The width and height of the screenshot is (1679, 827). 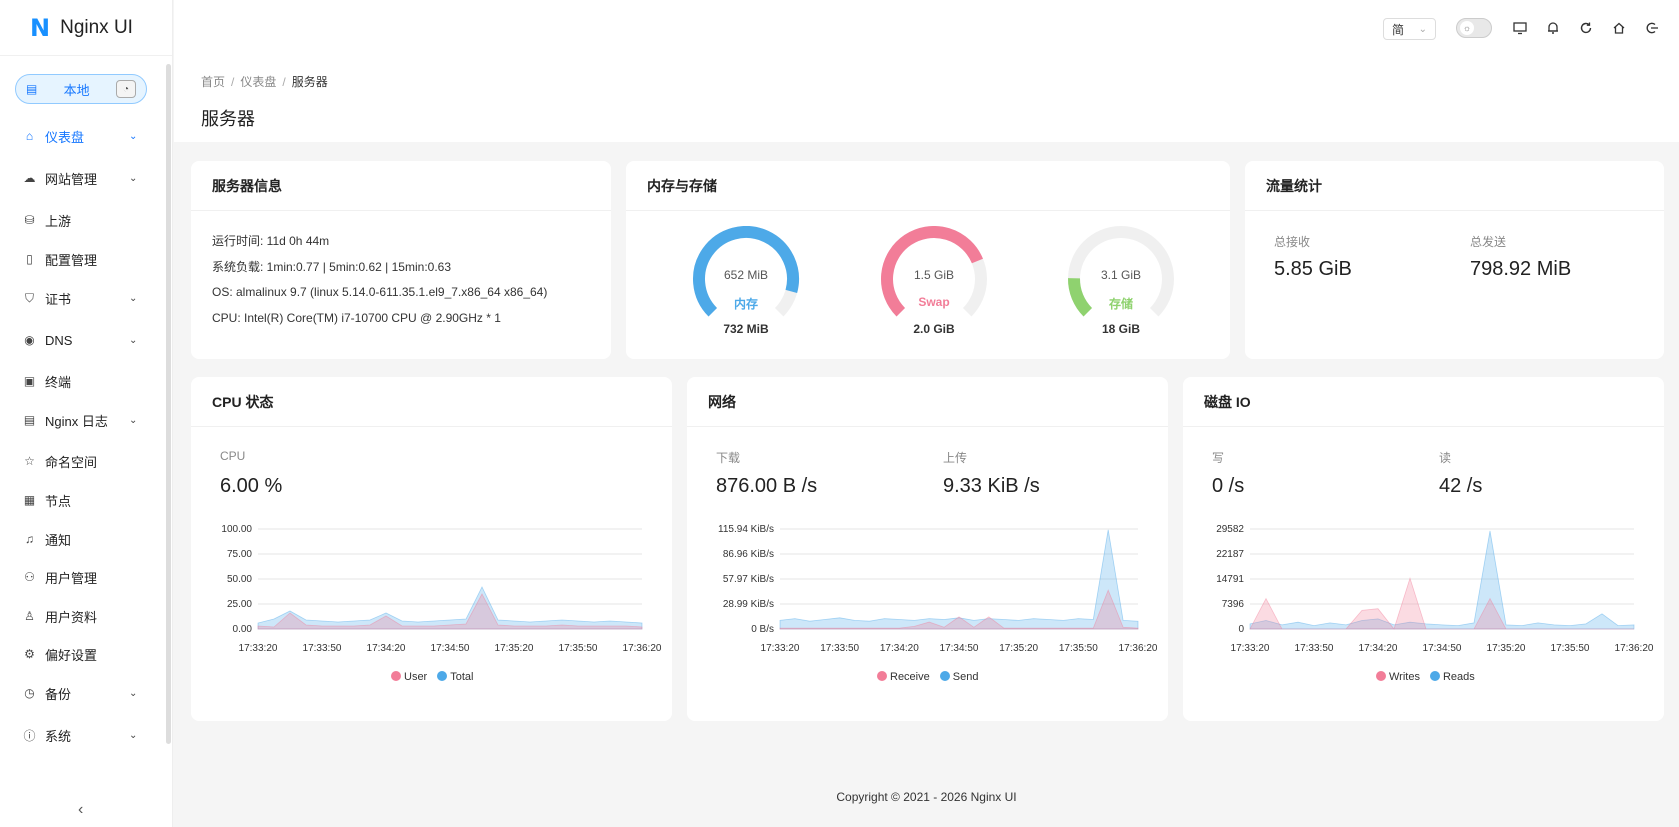 I want to click on sidebar-item-12: ⚇ 用户管理, so click(x=81, y=577).